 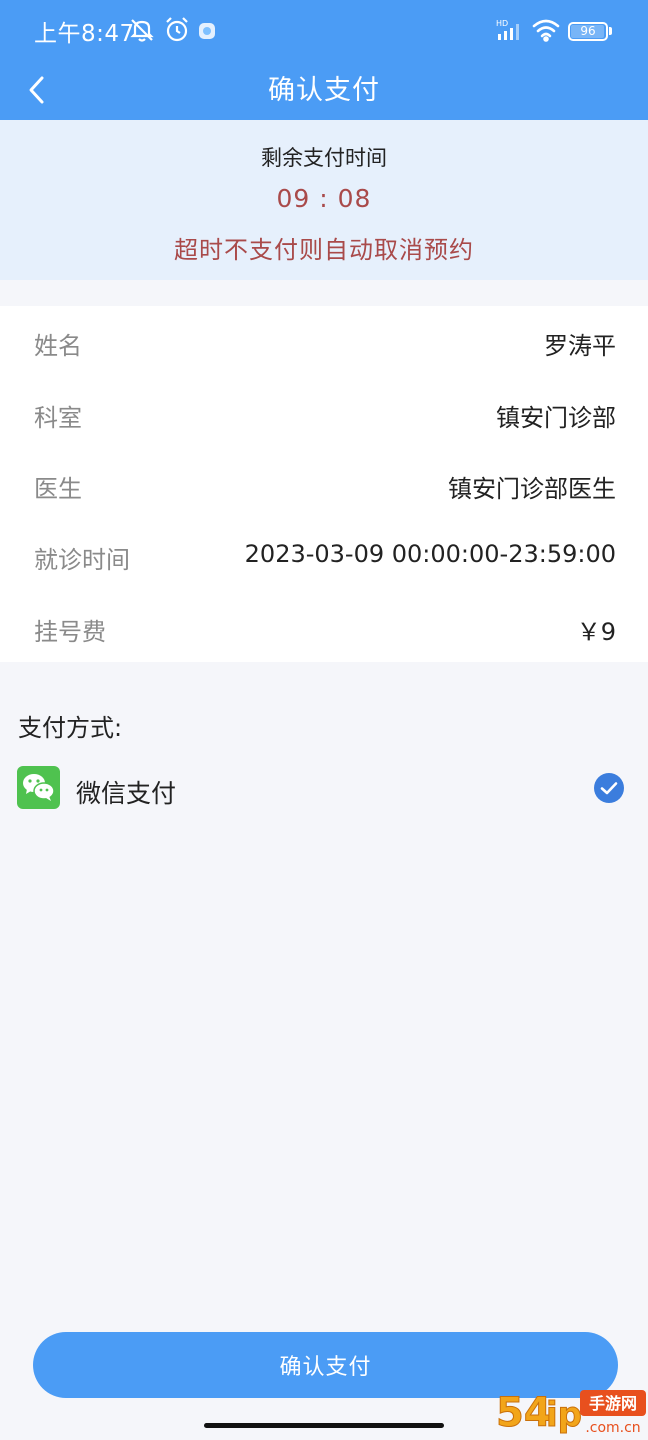 I want to click on svg-text: ip, so click(x=564, y=1415).